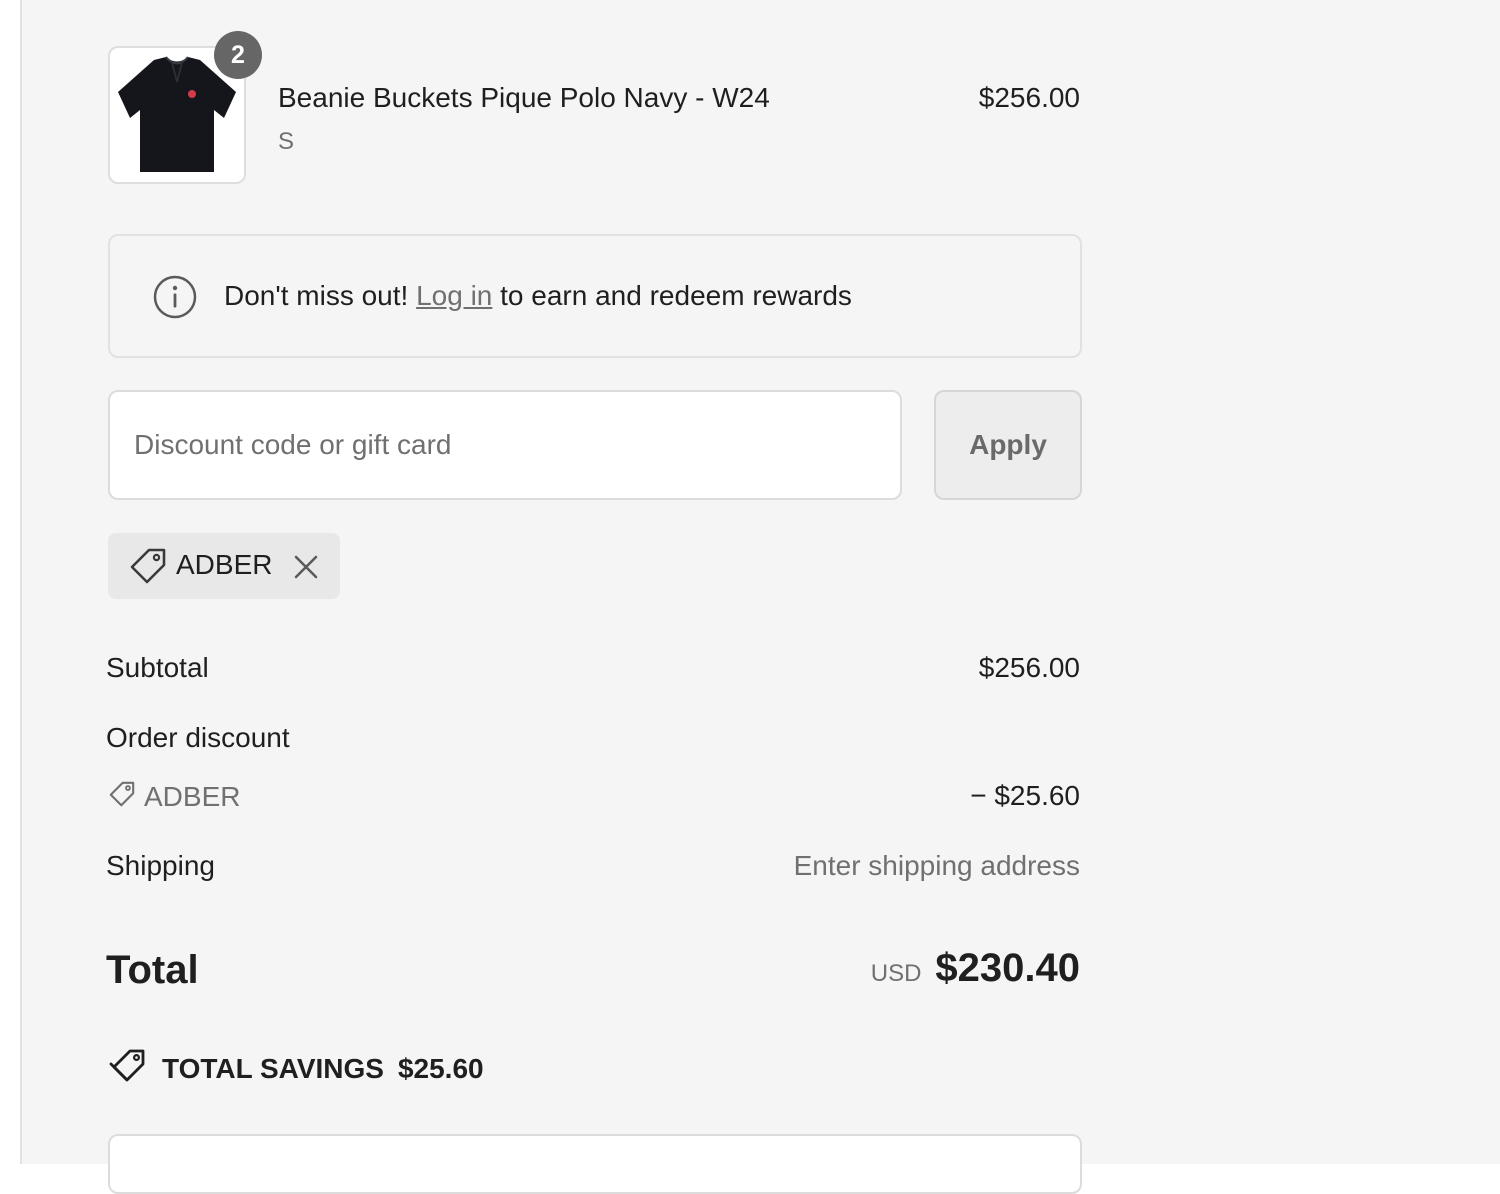 The image size is (1500, 1194). What do you see at coordinates (306, 567) in the screenshot?
I see `close-icon` at bounding box center [306, 567].